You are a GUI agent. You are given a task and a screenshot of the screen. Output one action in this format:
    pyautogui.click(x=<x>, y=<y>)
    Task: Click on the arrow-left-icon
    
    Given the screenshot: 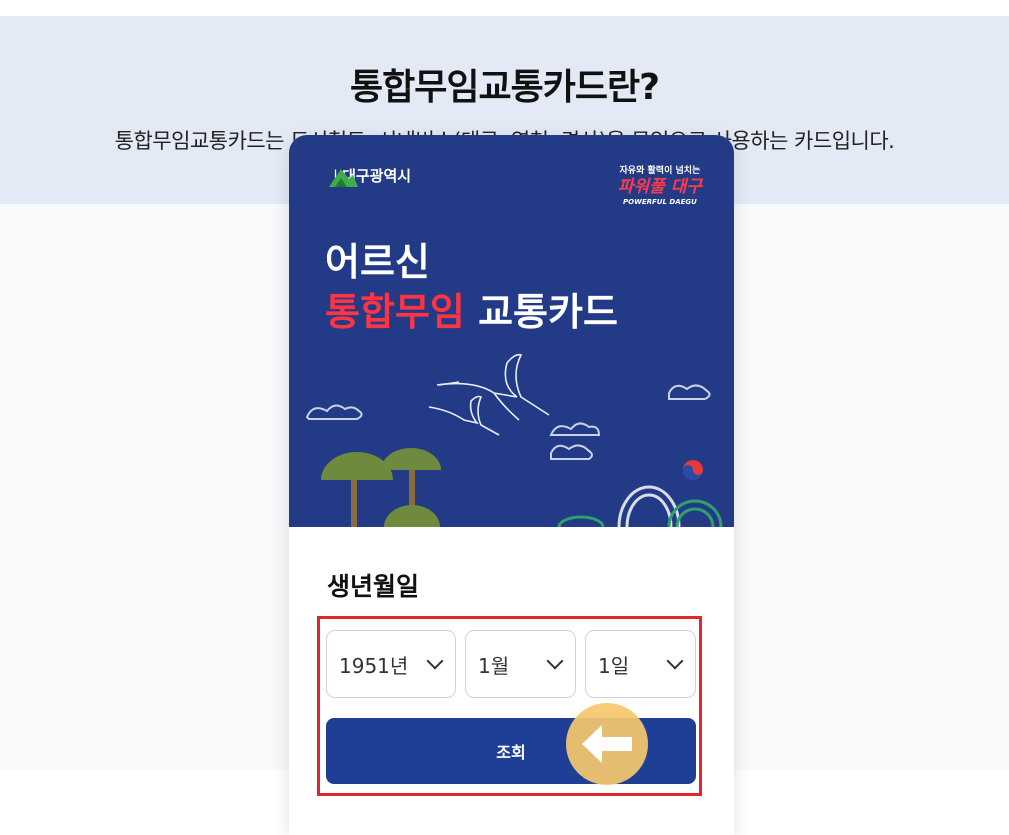 What is the action you would take?
    pyautogui.click(x=607, y=744)
    